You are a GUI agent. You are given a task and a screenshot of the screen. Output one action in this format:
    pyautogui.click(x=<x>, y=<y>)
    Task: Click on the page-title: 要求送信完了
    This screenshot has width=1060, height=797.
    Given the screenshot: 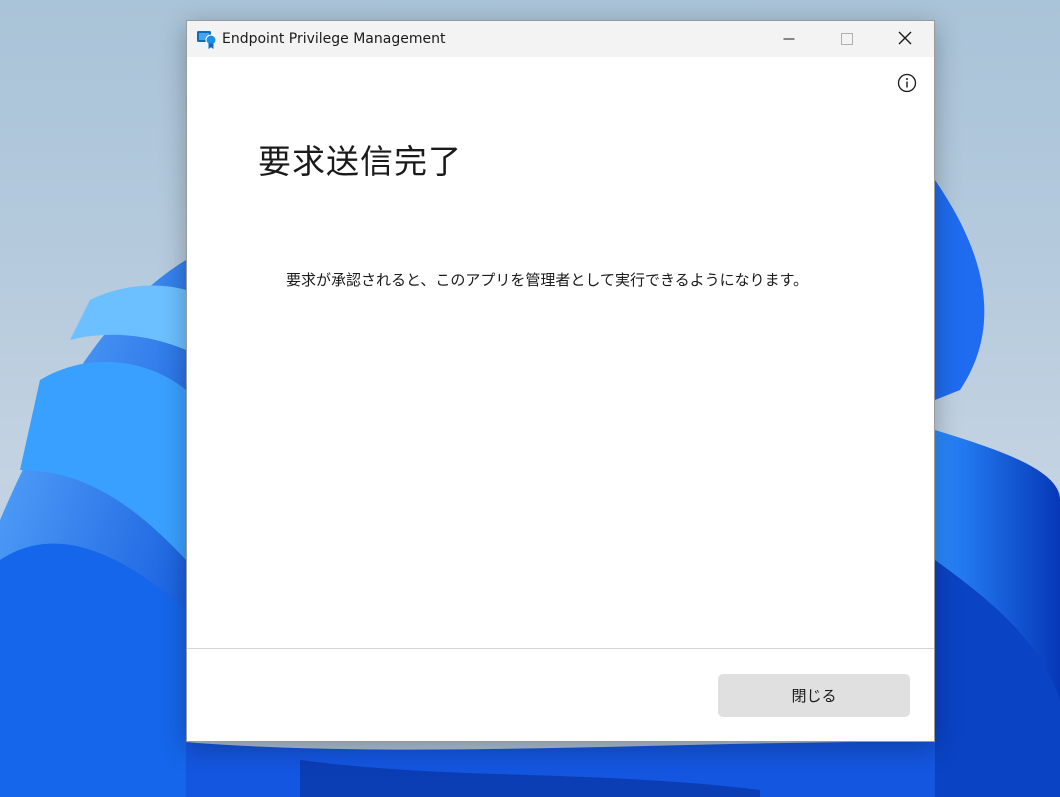 What is the action you would take?
    pyautogui.click(x=360, y=161)
    